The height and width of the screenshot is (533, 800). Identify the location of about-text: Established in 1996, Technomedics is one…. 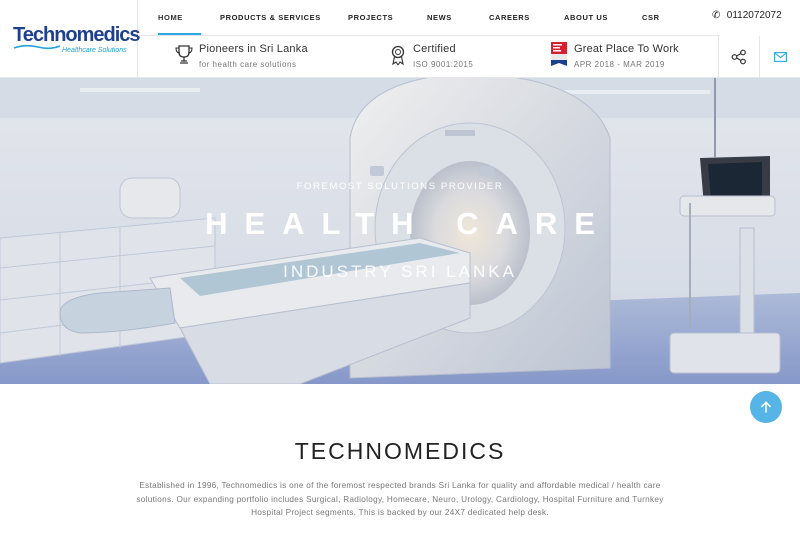
(400, 499).